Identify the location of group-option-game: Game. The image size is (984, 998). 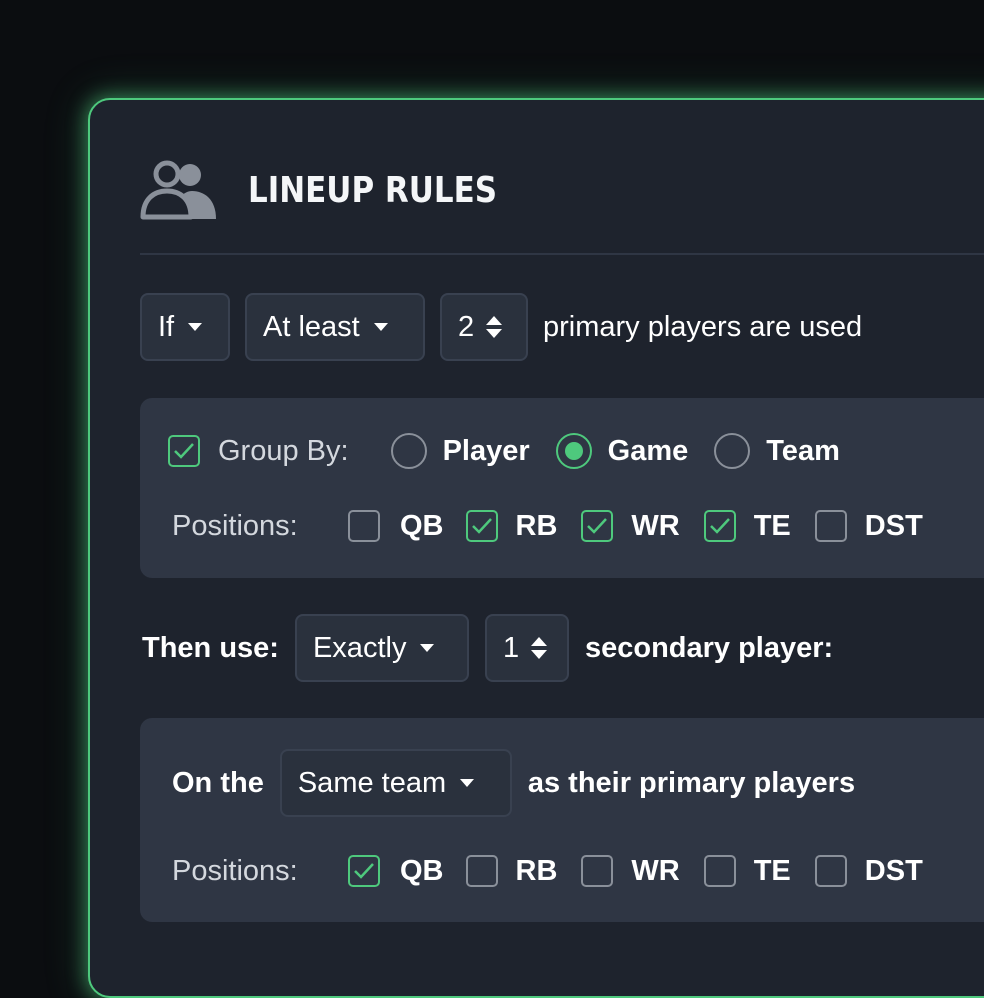
(622, 451).